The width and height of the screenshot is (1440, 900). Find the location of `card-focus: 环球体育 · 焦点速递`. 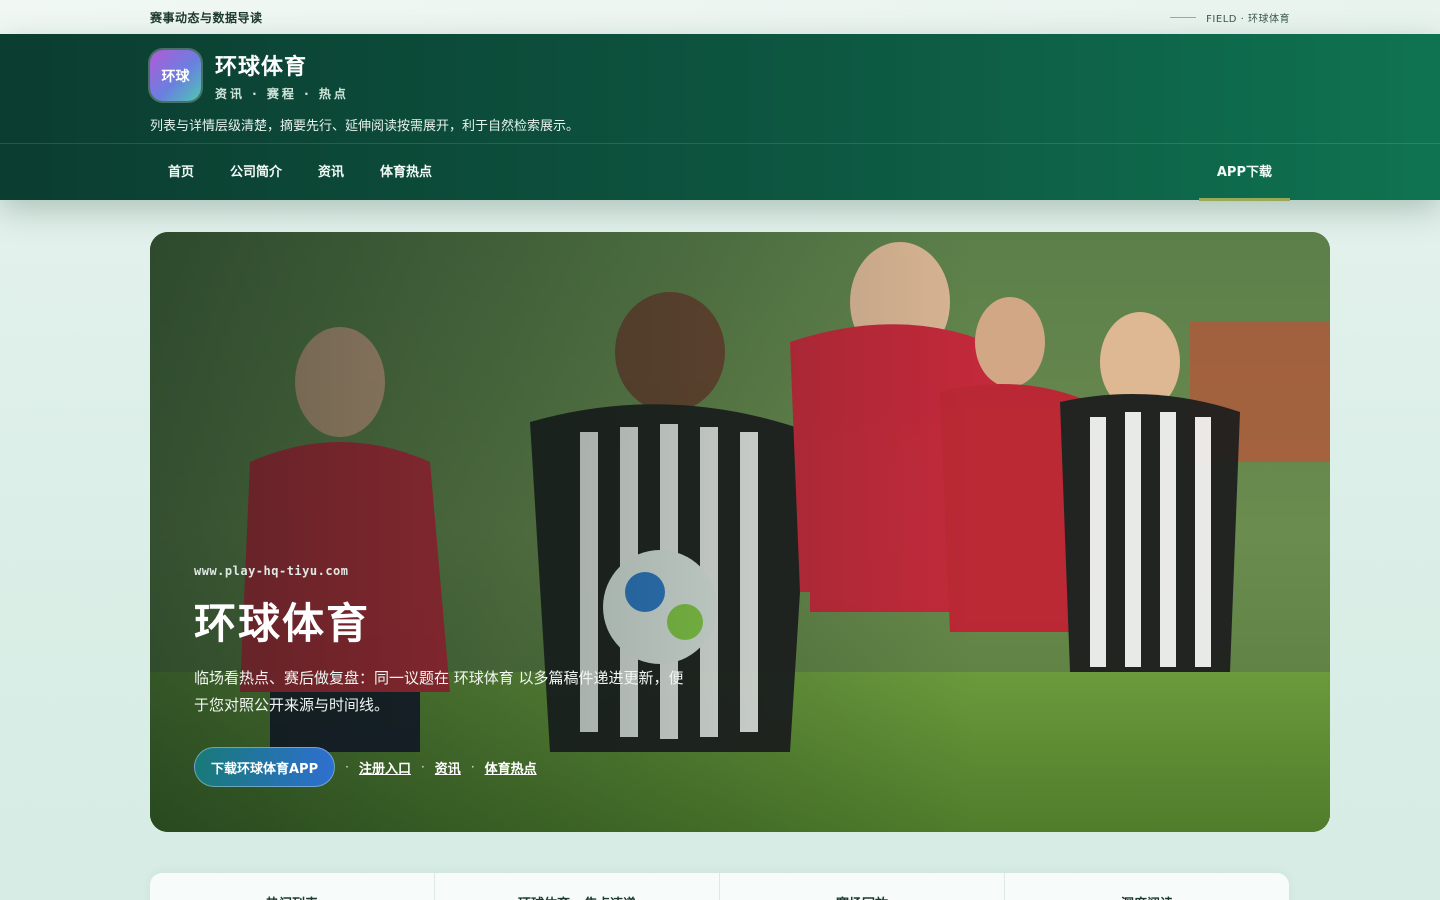

card-focus: 环球体育 · 焦点速递 is located at coordinates (577, 886).